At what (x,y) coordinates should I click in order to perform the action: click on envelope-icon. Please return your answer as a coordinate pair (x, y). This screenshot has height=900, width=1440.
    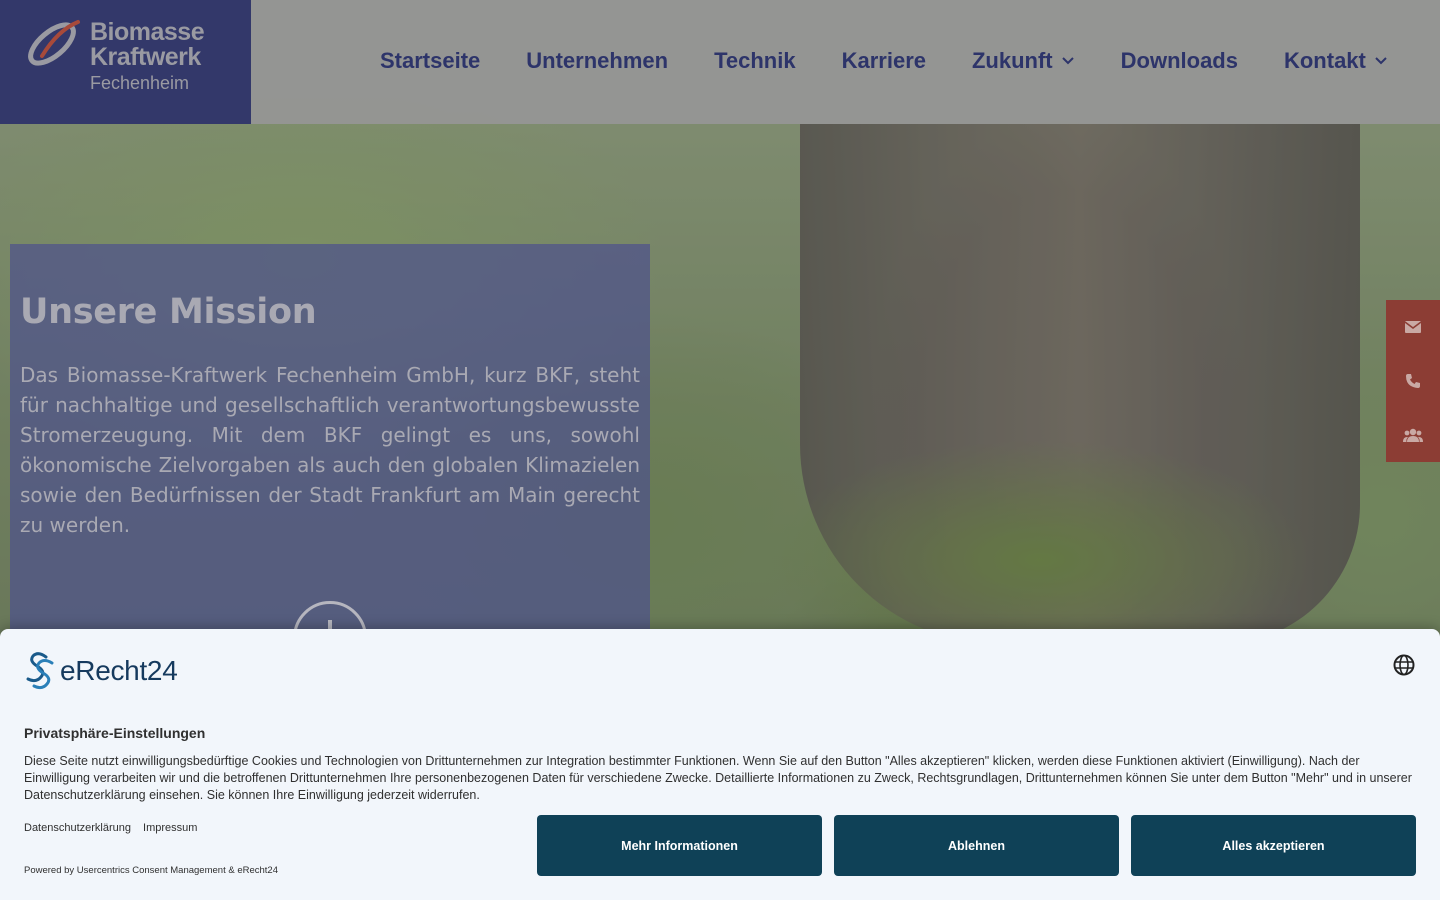
    Looking at the image, I should click on (1413, 327).